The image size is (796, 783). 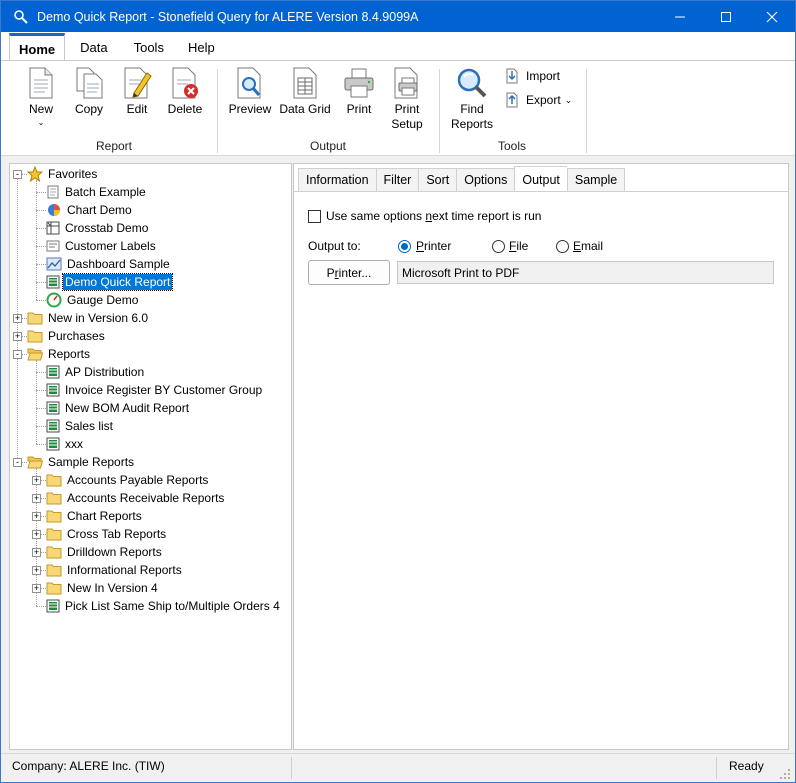 I want to click on find-reports-button: Find Reports, so click(x=472, y=99).